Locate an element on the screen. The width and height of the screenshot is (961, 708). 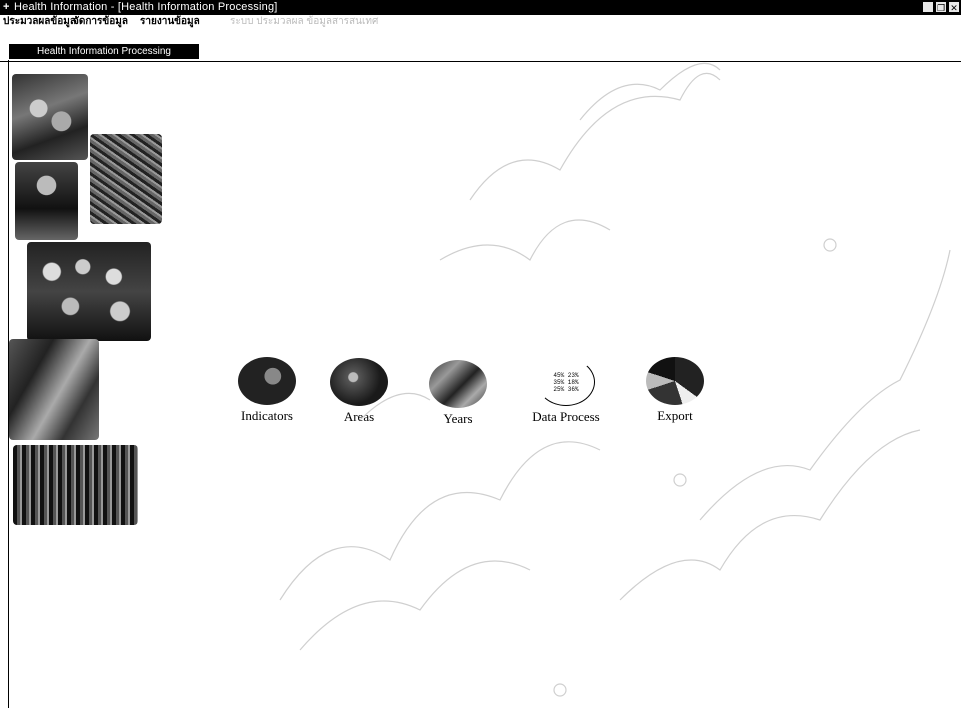
indicators-label: Indicators is located at coordinates (267, 415).